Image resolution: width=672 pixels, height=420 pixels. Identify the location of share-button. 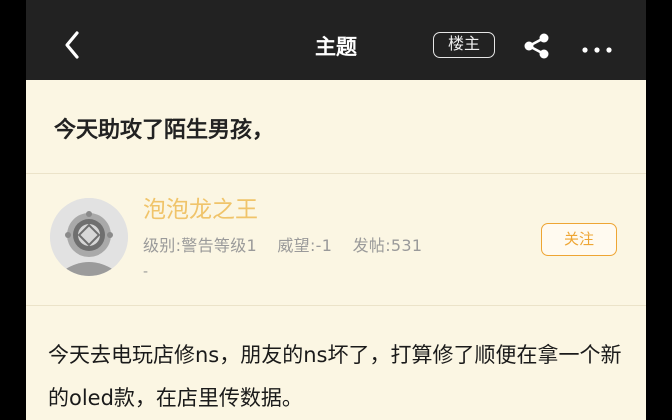
(537, 46).